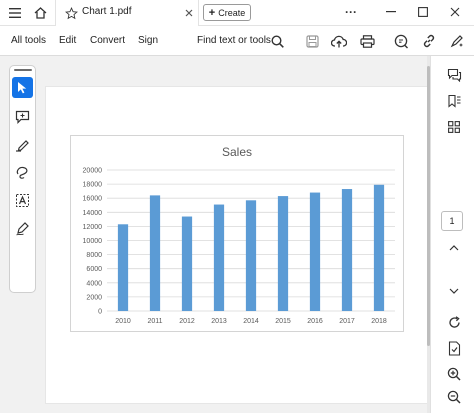 This screenshot has height=413, width=474. Describe the element at coordinates (93, 241) in the screenshot. I see `y-tick-label: 10000` at that location.